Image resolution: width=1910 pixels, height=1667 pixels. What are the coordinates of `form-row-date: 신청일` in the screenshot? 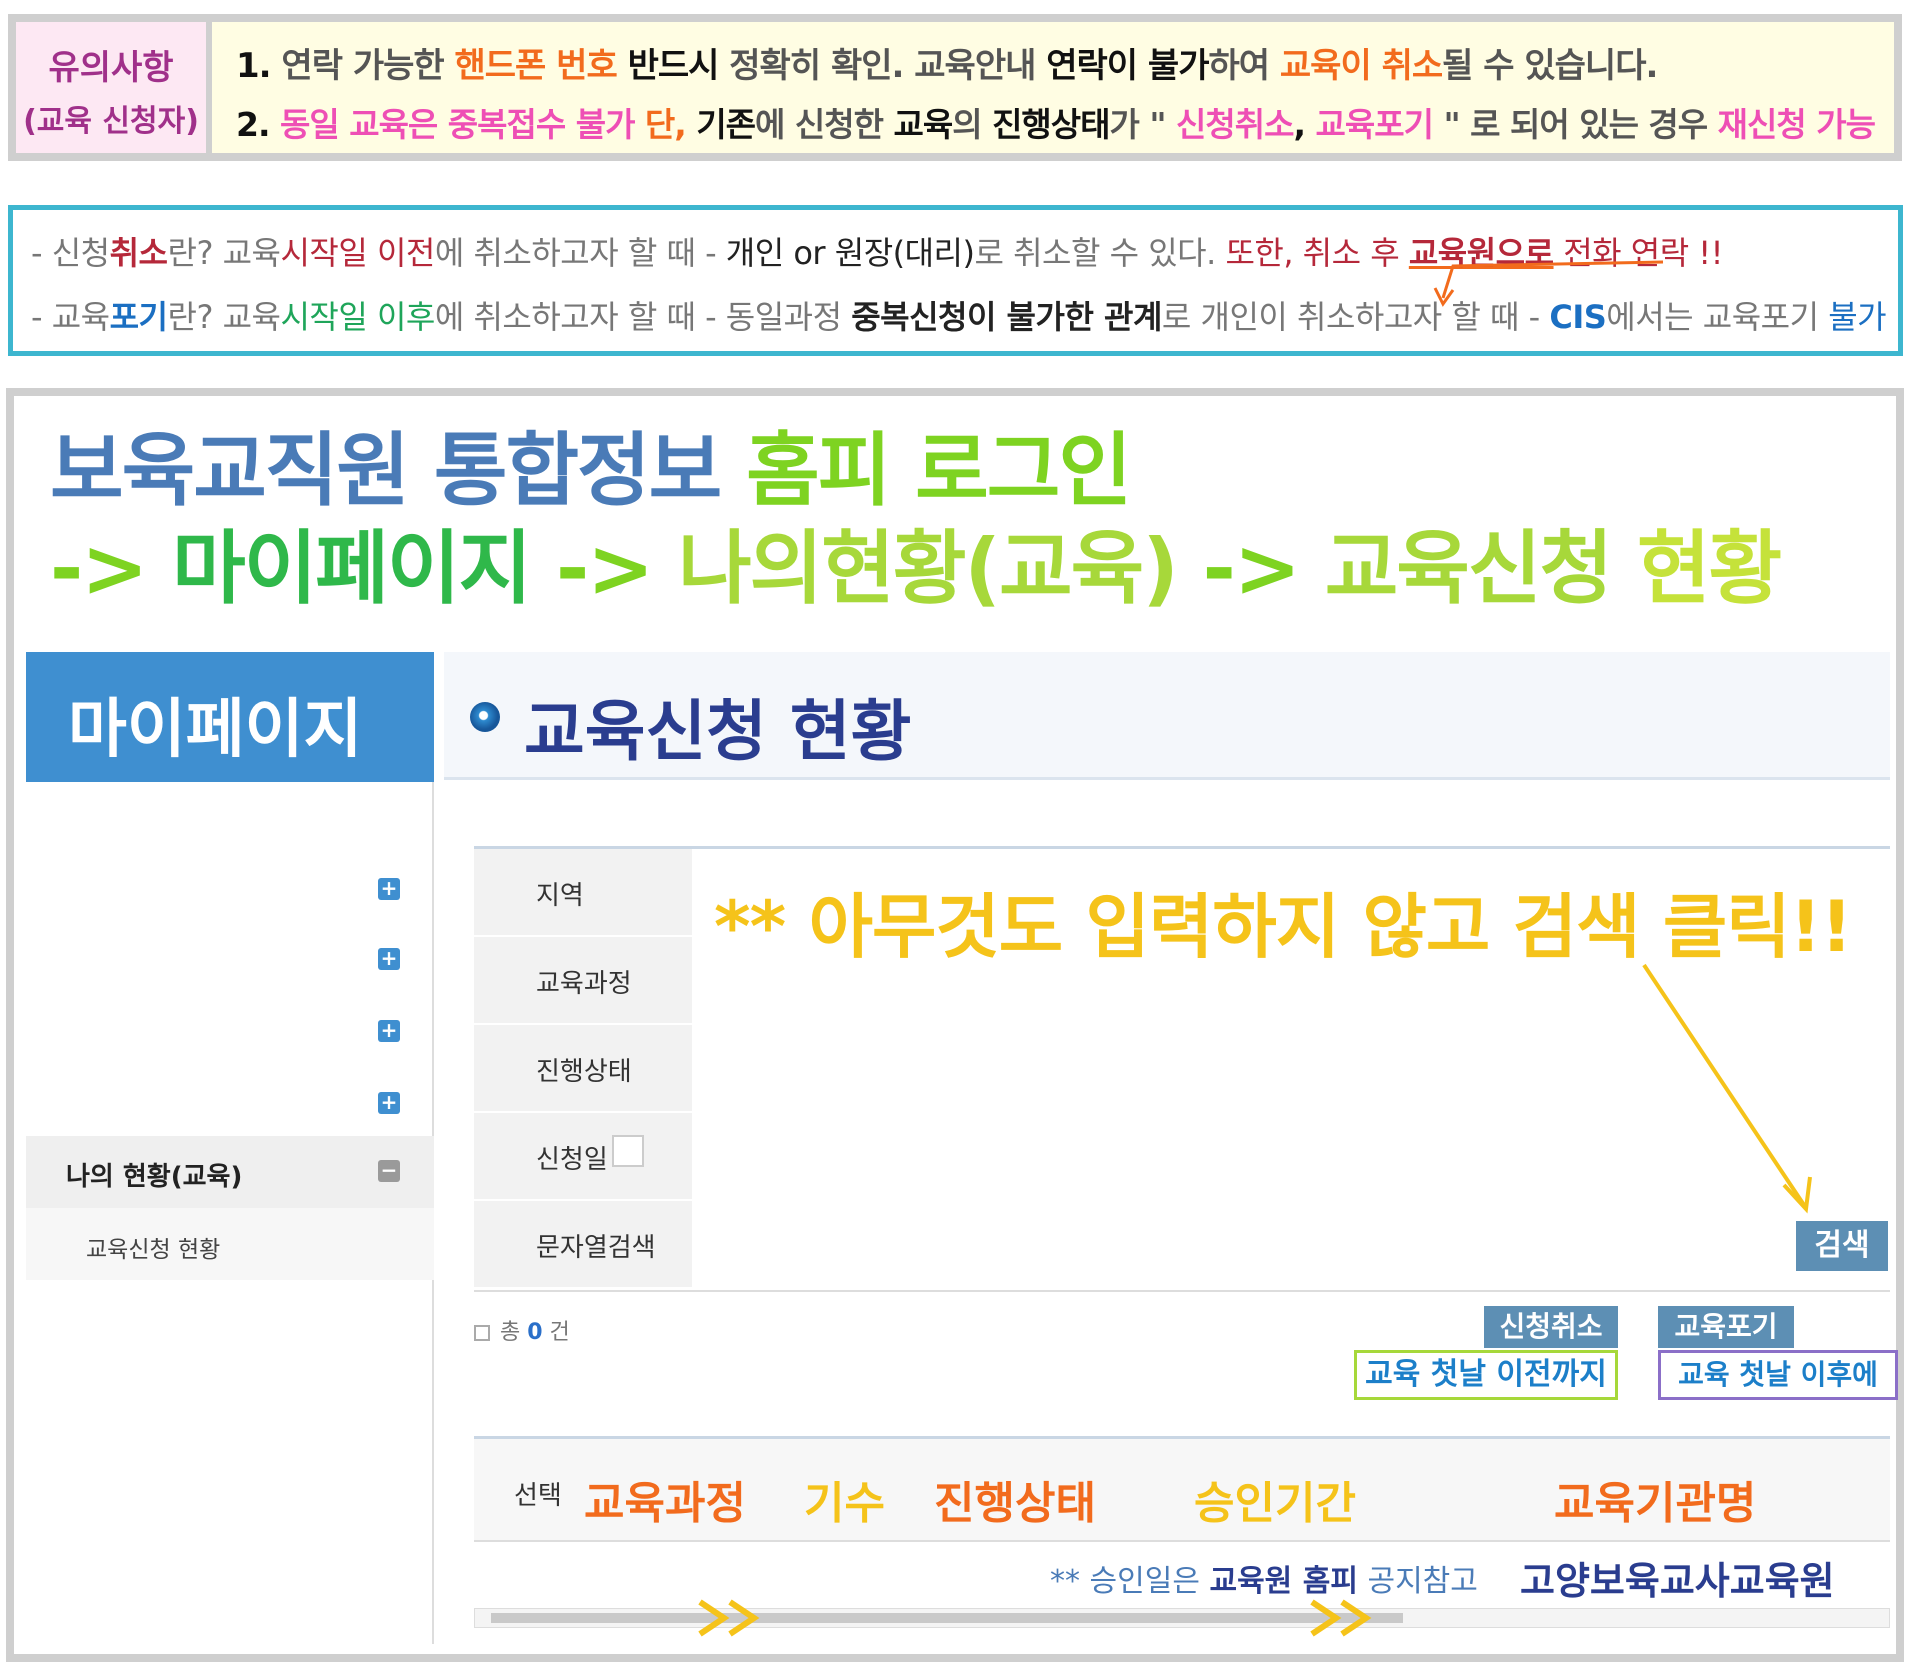 It's located at (583, 1157).